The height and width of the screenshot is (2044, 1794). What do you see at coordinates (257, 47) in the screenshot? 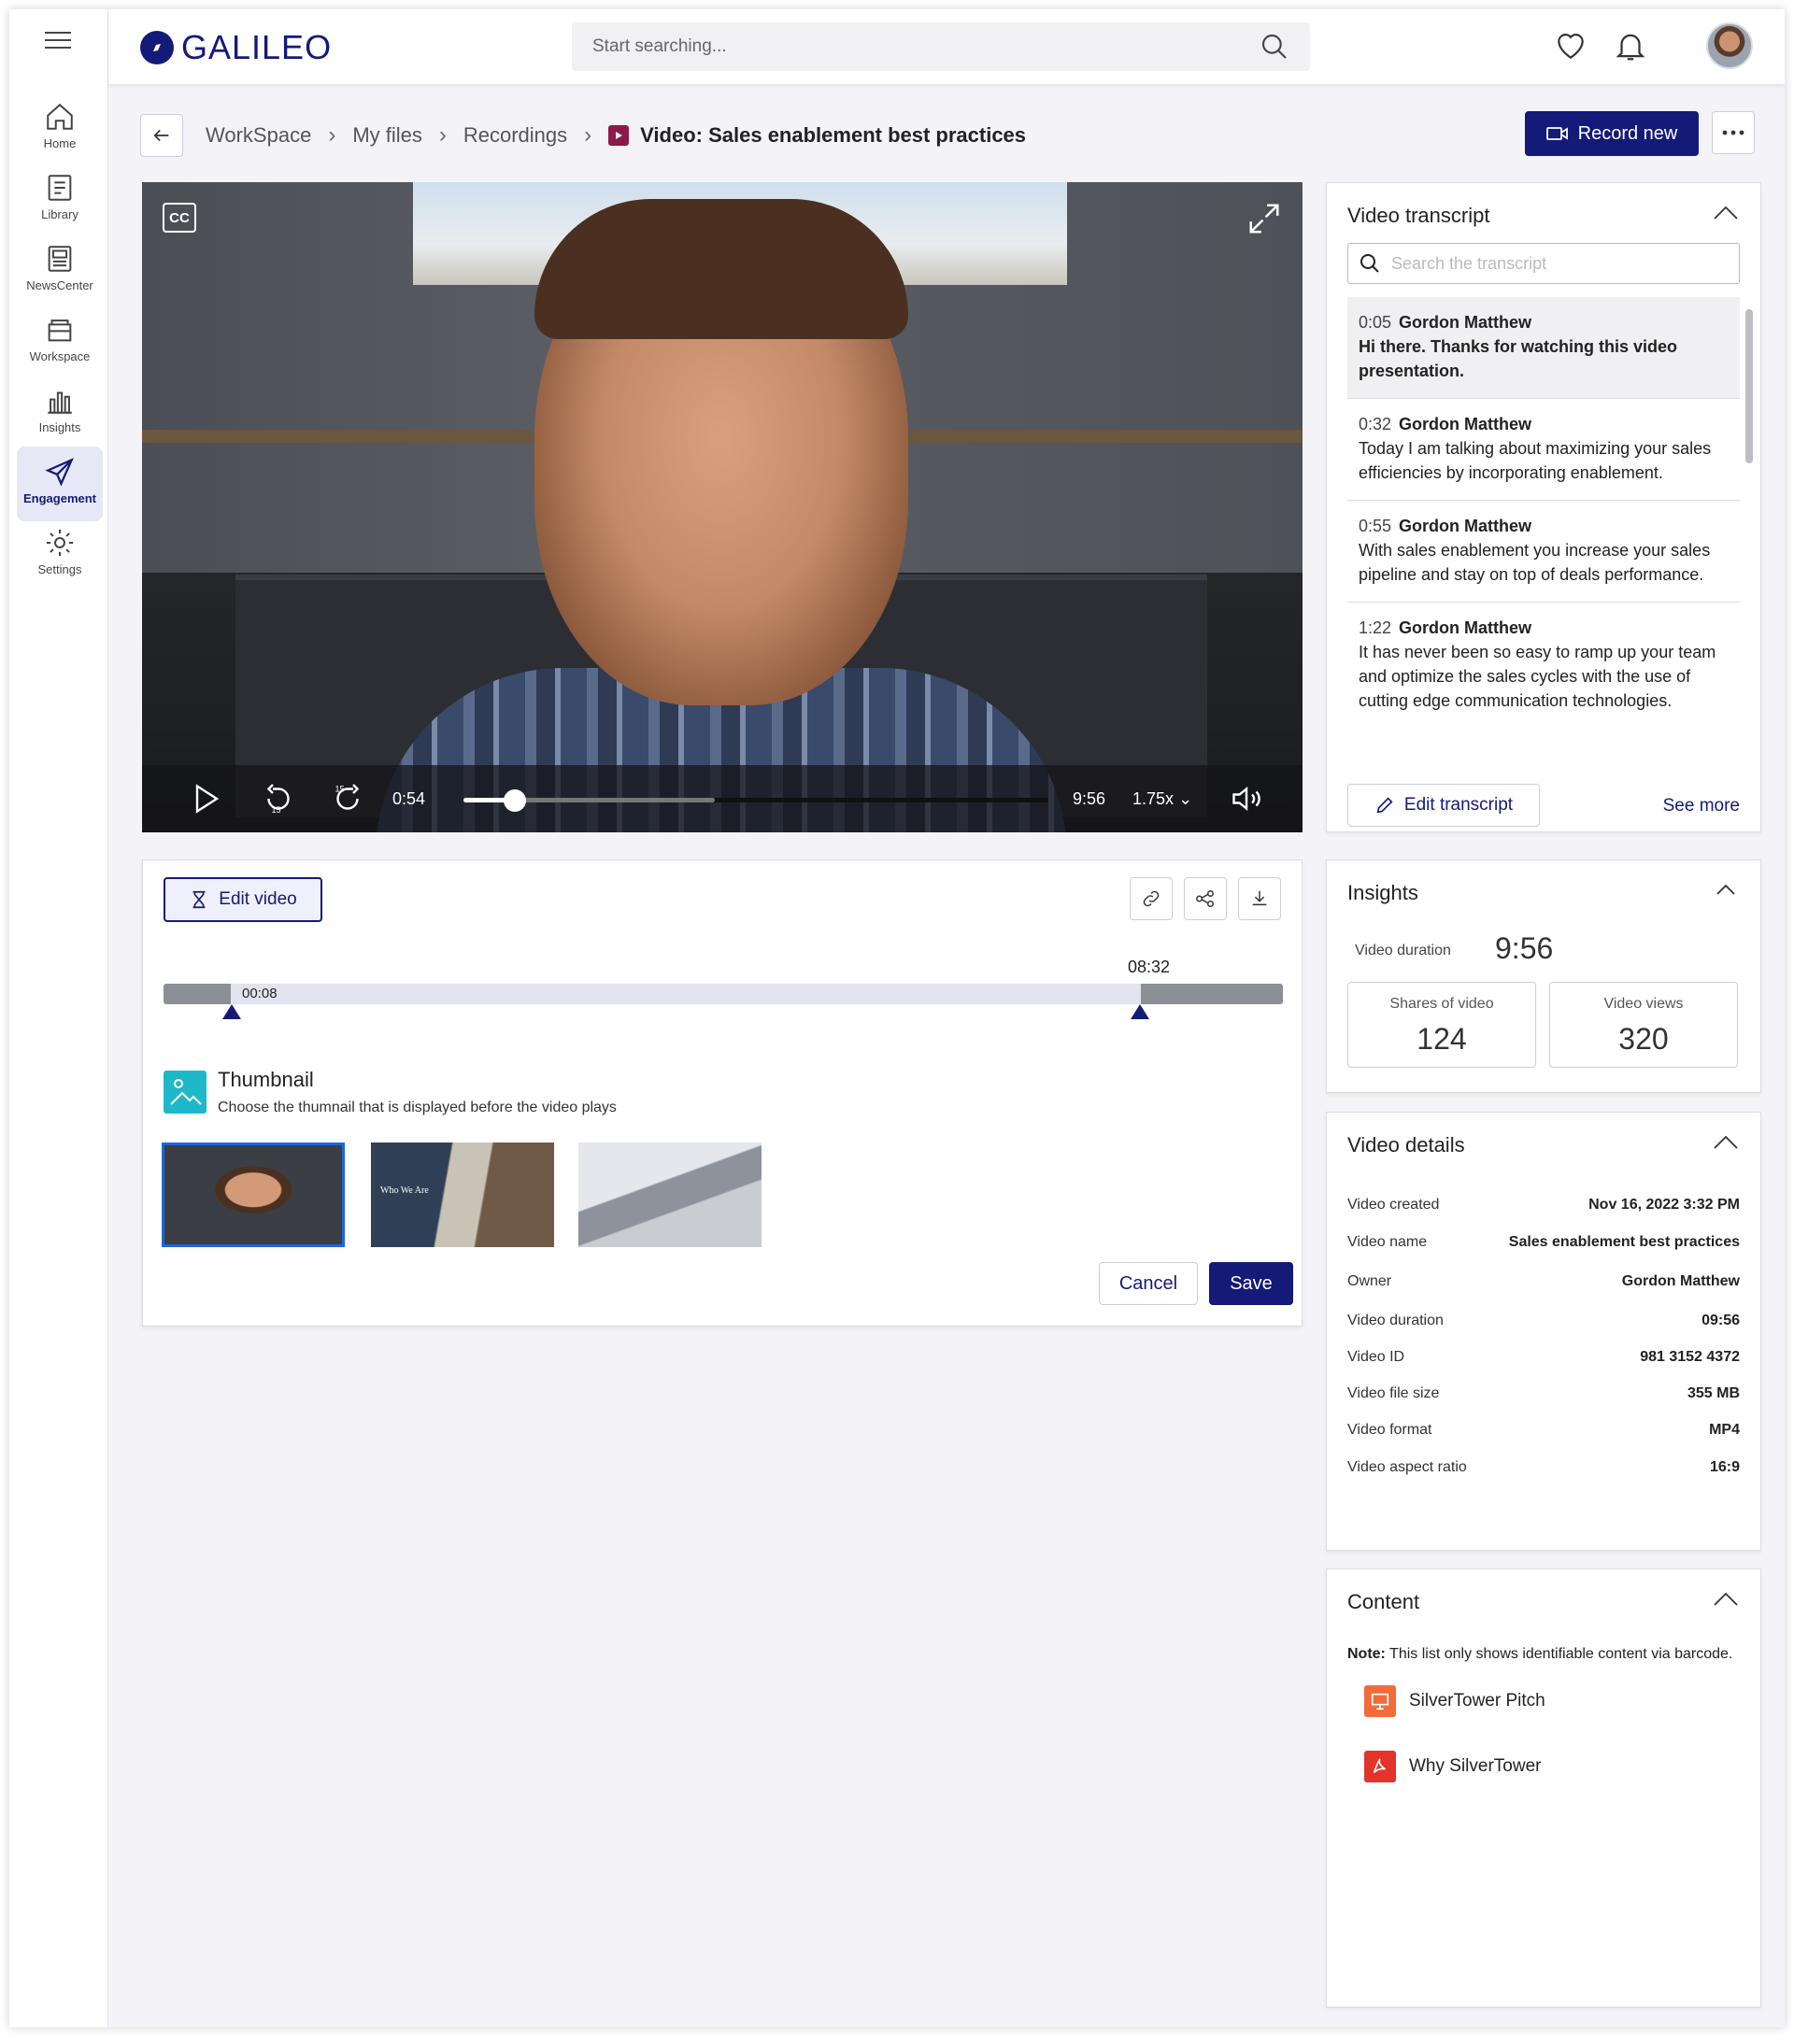
I see `logo-text: GALILEO` at bounding box center [257, 47].